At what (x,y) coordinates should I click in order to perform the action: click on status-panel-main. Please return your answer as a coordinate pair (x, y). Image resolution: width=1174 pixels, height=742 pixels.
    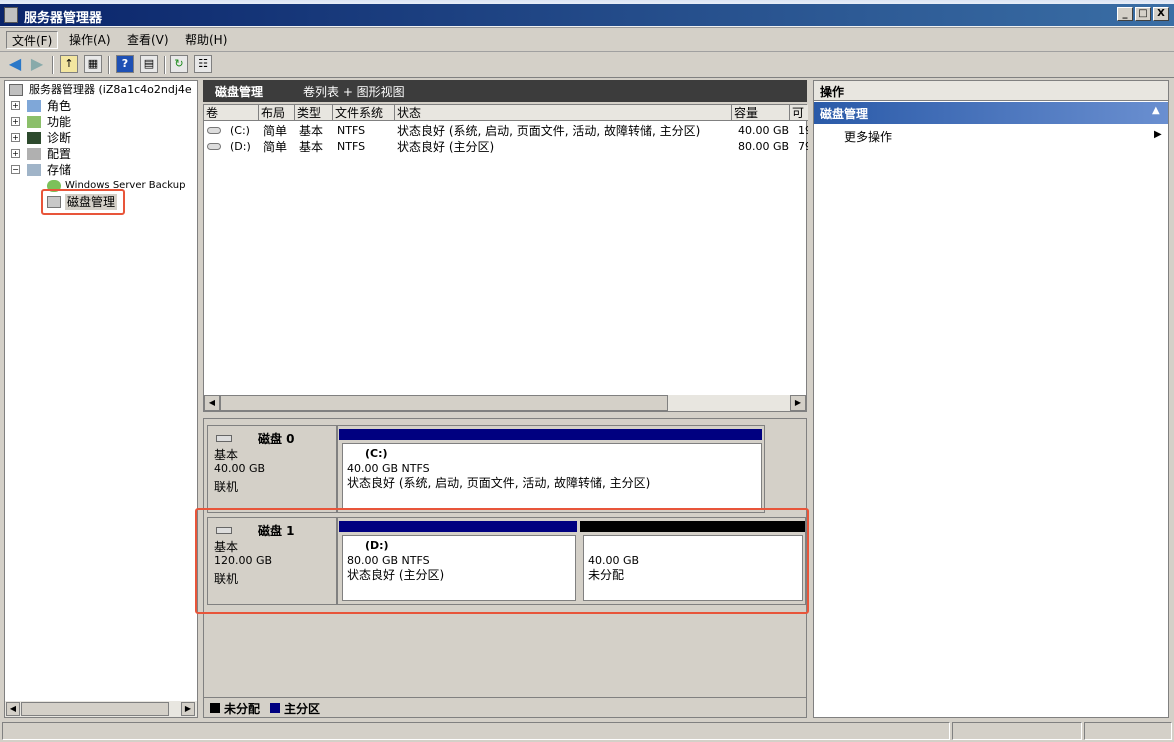
    Looking at the image, I should click on (476, 731).